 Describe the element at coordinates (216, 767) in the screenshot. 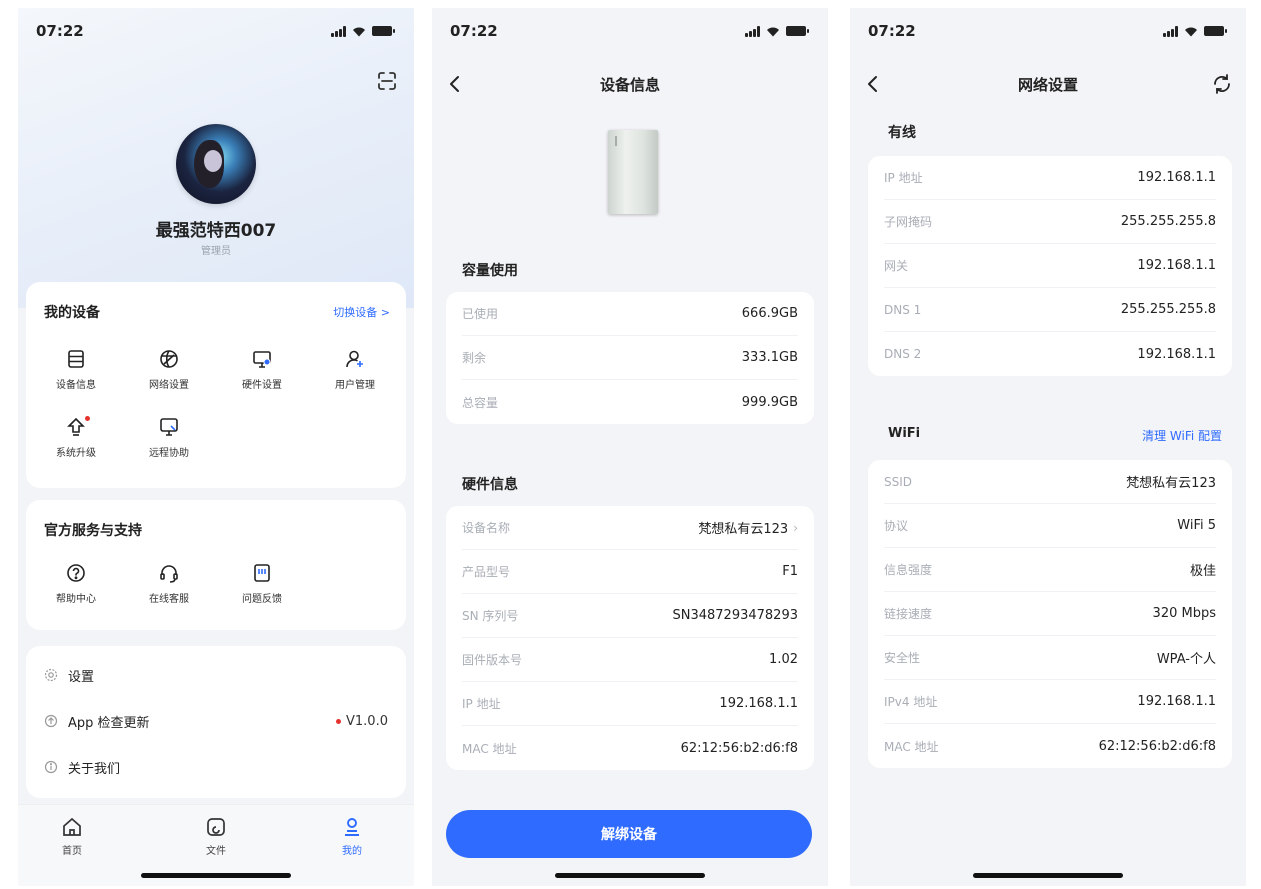

I see `about-row: 关于我们` at that location.